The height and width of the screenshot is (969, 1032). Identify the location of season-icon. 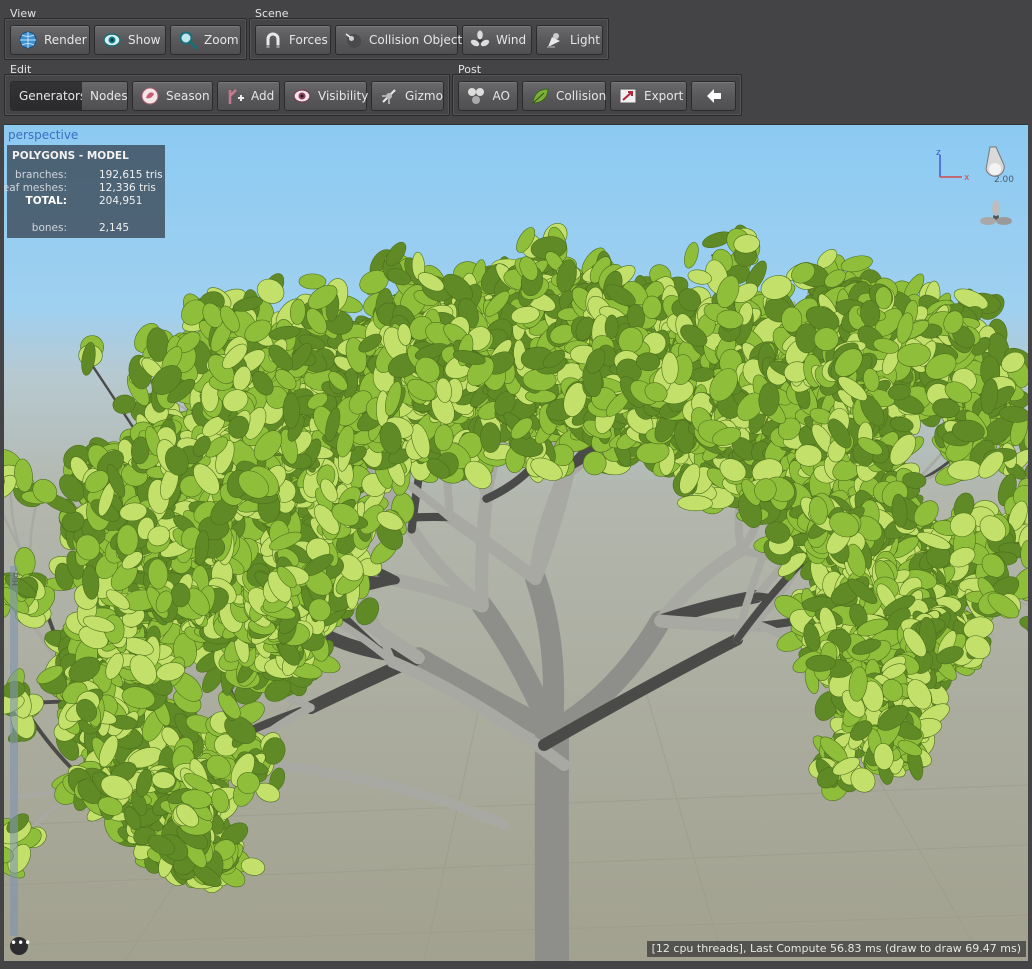
(150, 96).